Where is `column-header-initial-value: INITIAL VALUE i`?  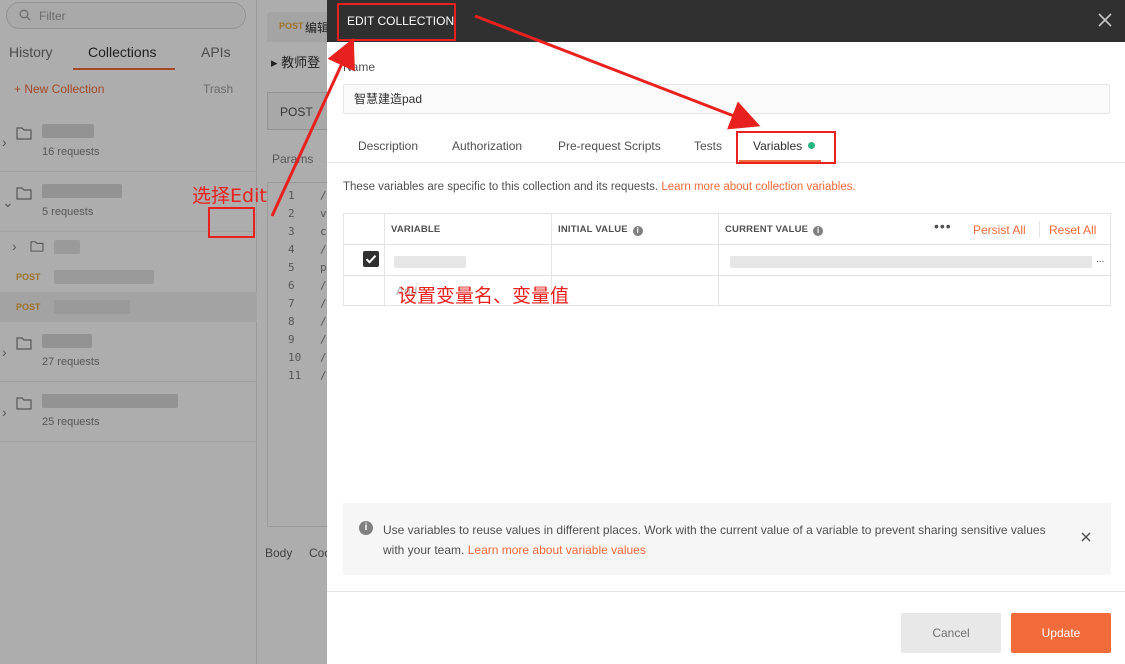 column-header-initial-value: INITIAL VALUE i is located at coordinates (600, 230).